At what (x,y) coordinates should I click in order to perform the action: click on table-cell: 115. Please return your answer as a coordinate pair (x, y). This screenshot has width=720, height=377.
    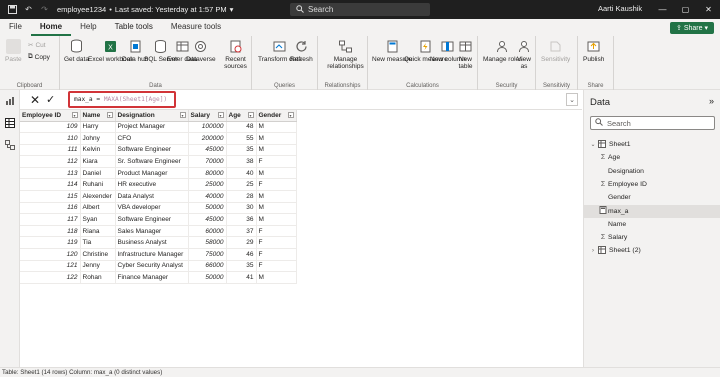
    Looking at the image, I should click on (50, 196).